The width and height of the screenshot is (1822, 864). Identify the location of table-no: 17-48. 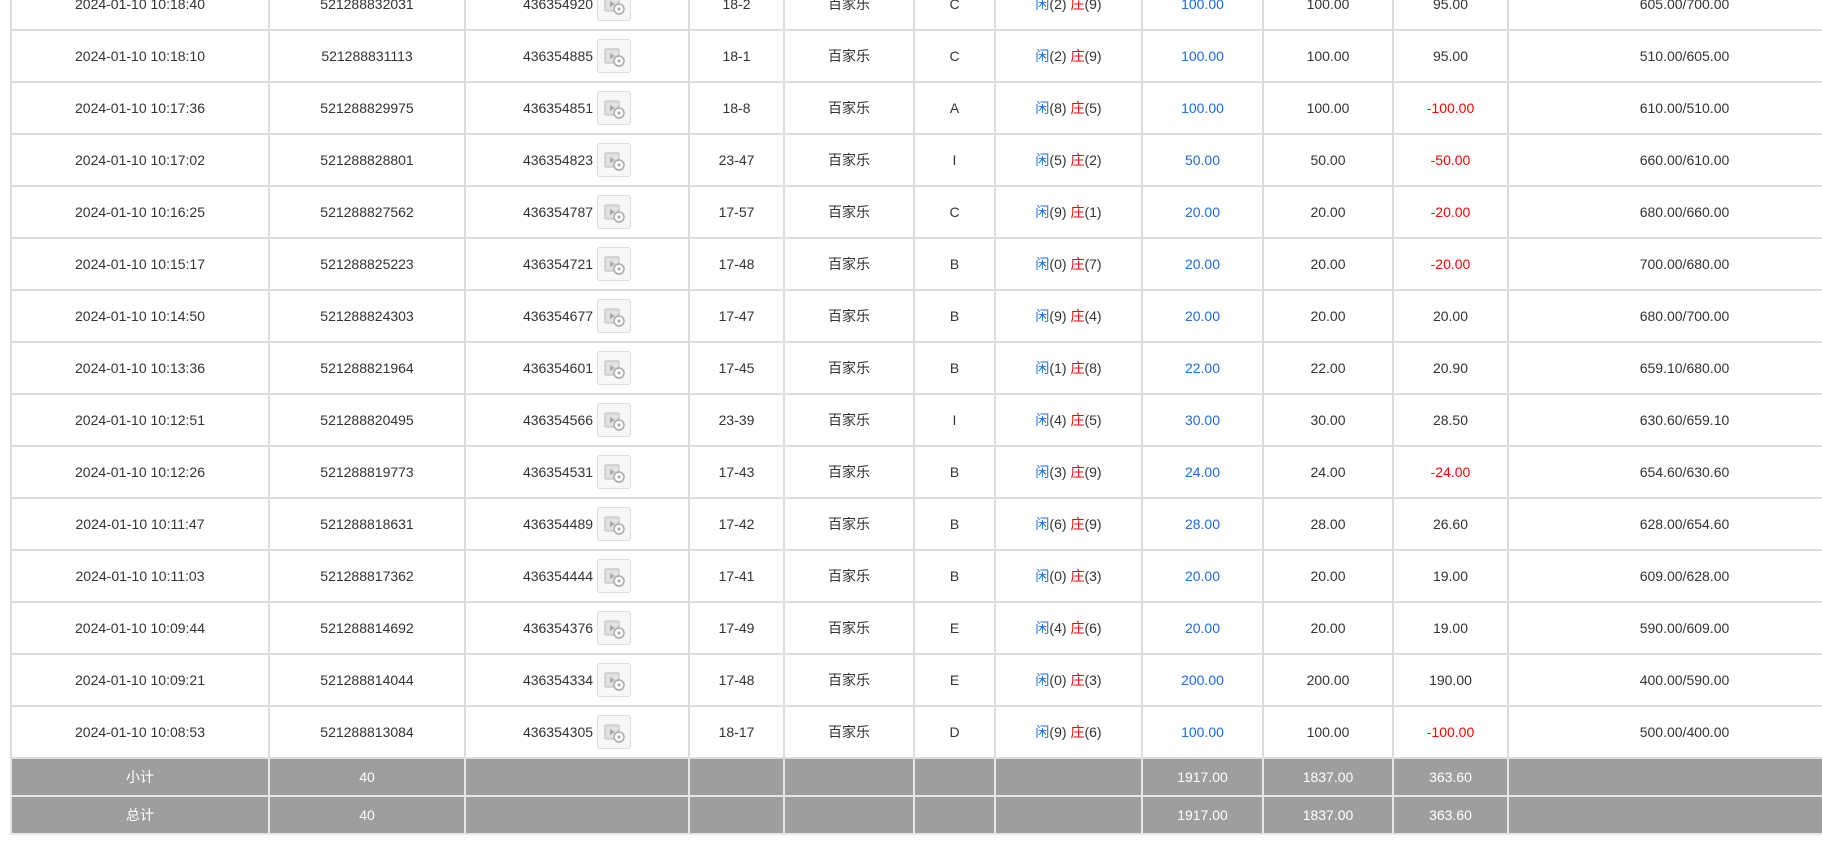
(736, 680).